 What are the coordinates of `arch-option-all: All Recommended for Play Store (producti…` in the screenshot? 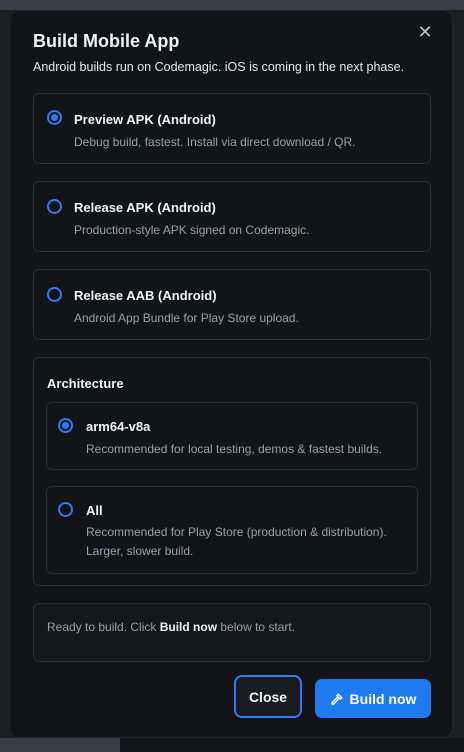 It's located at (232, 530).